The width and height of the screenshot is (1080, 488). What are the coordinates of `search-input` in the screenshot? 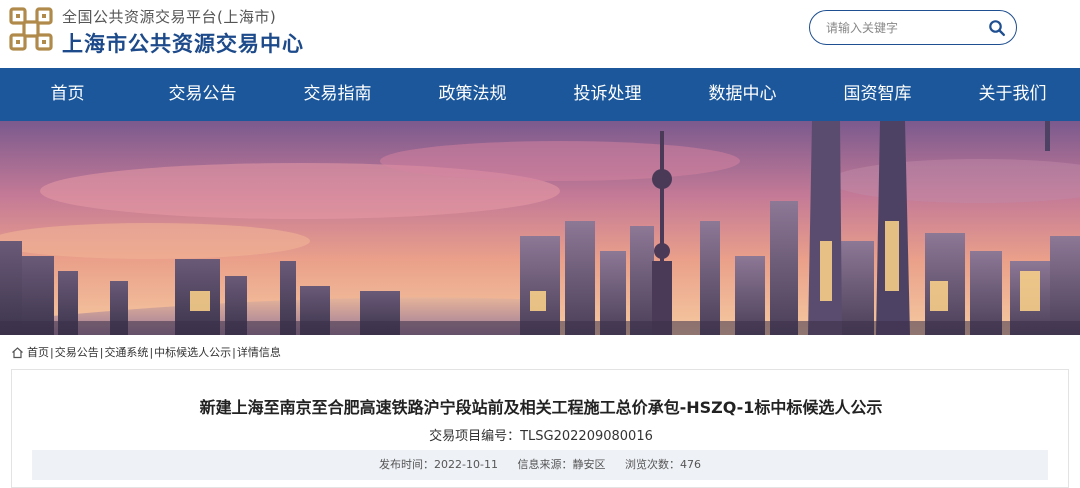 It's located at (906, 28).